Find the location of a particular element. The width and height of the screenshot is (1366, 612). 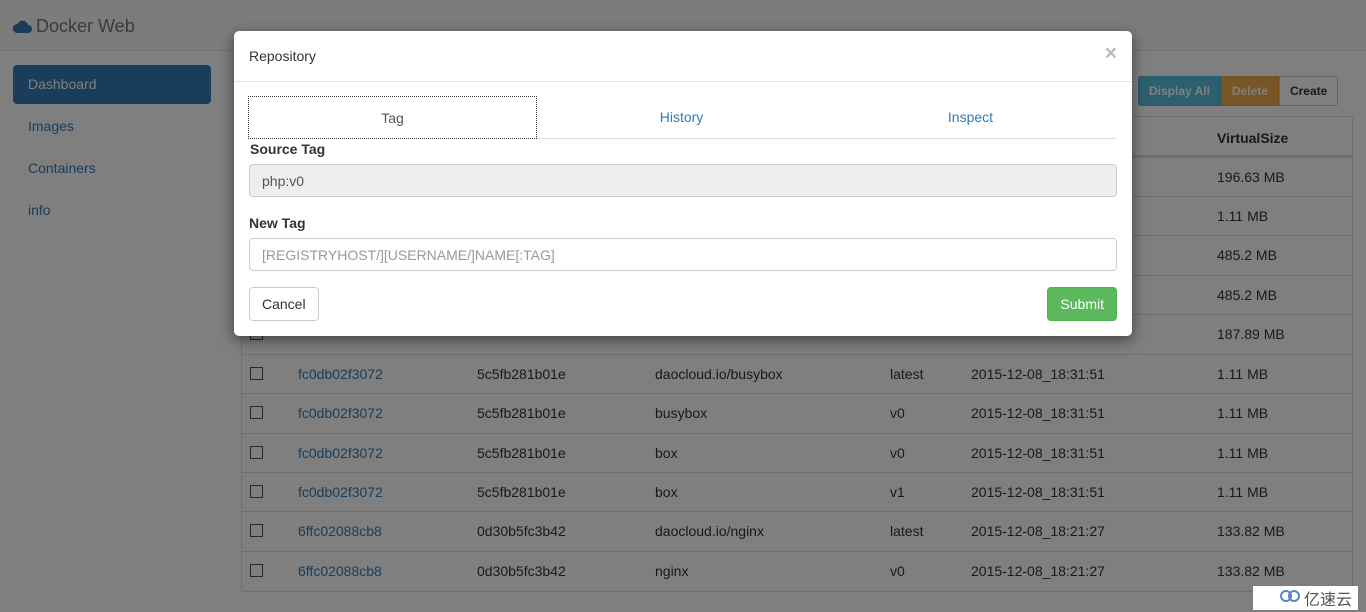

tab-history: History is located at coordinates (681, 117).